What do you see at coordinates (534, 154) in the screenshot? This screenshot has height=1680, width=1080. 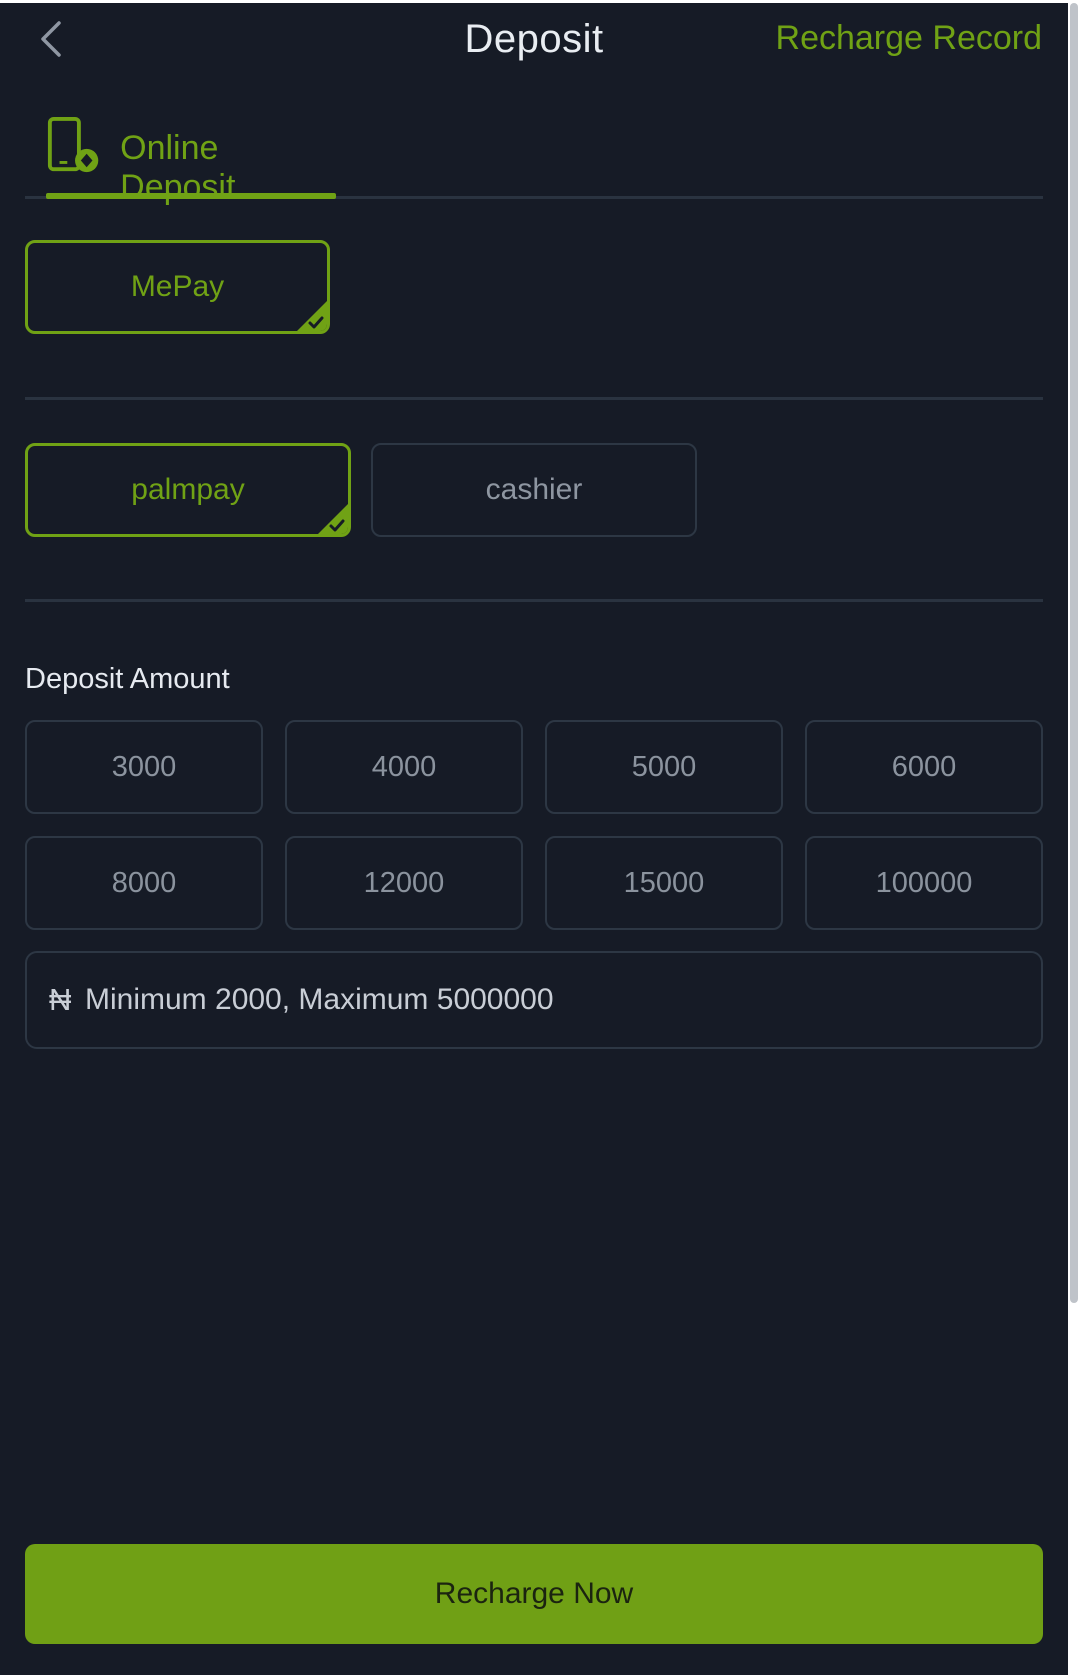 I see `deposit-tabs: Online Deposit` at bounding box center [534, 154].